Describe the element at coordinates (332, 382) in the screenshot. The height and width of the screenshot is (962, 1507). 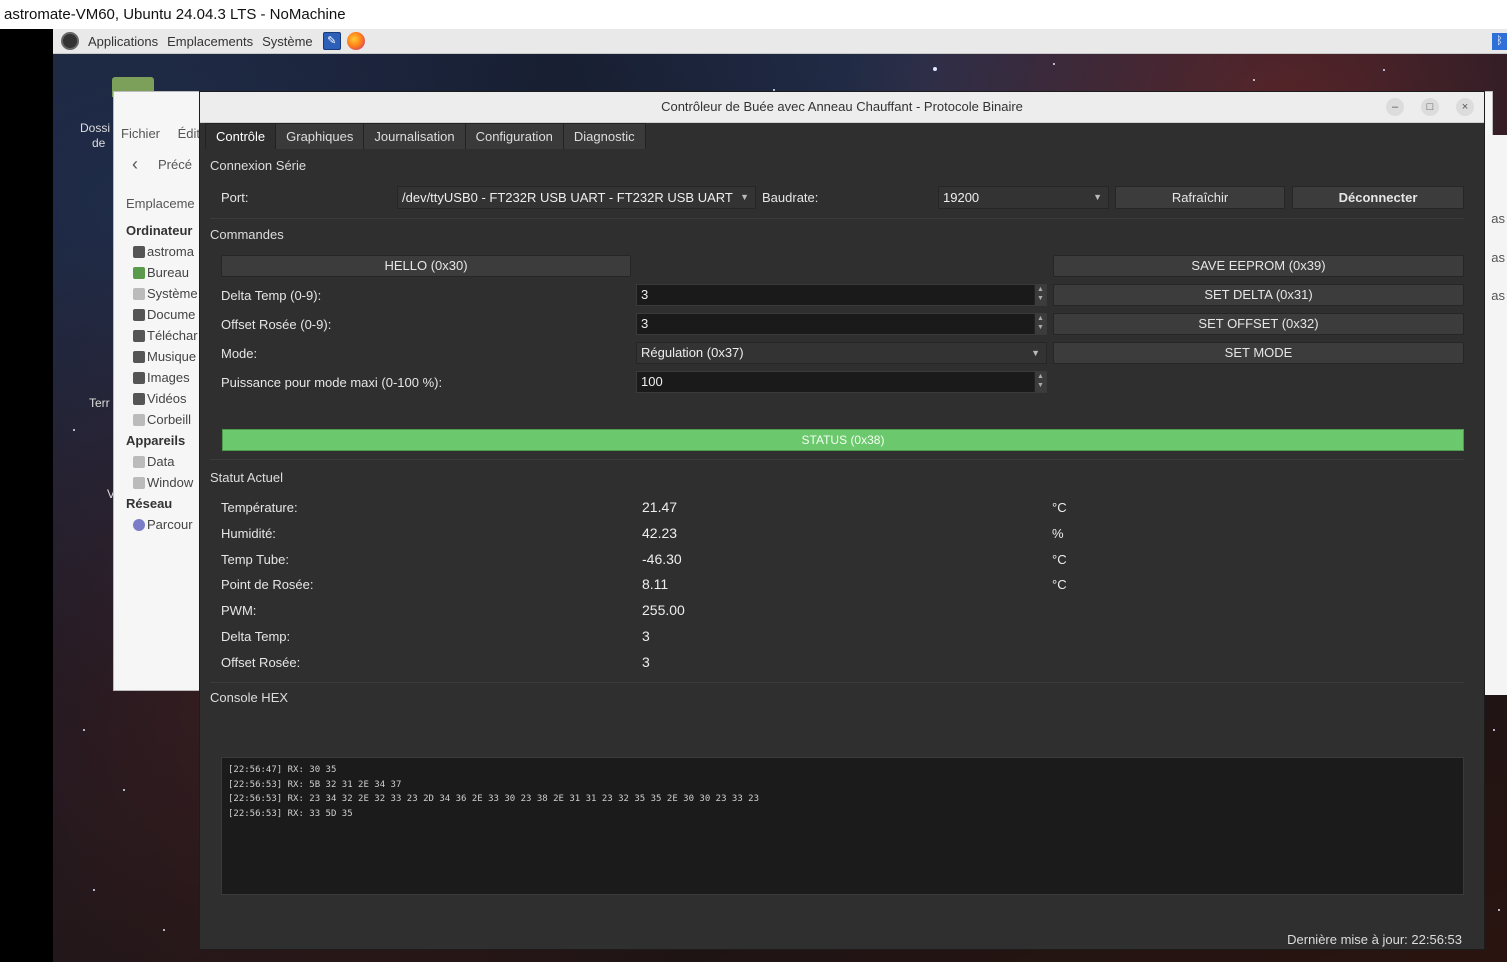
I see `power-label: Puissance pour mode maxi (0-100 %):` at that location.